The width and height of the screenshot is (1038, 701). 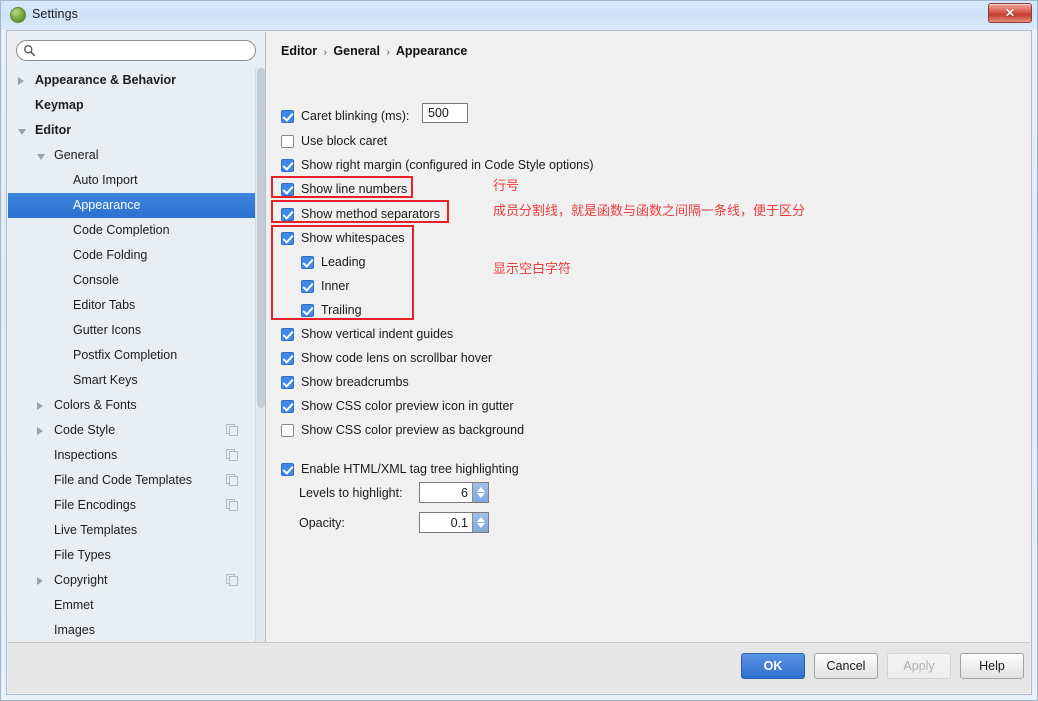 What do you see at coordinates (287, 406) in the screenshot?
I see `checkbox-show-css-color-preview-icon-in-gutter` at bounding box center [287, 406].